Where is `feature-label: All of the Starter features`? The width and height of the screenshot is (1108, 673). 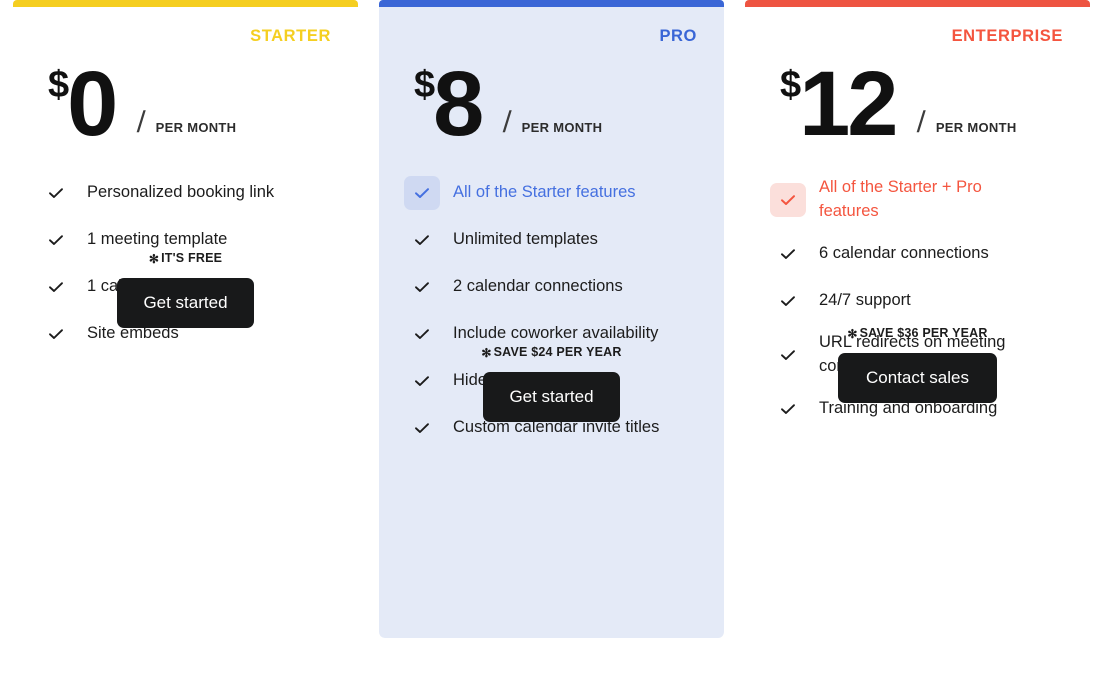 feature-label: All of the Starter features is located at coordinates (544, 192).